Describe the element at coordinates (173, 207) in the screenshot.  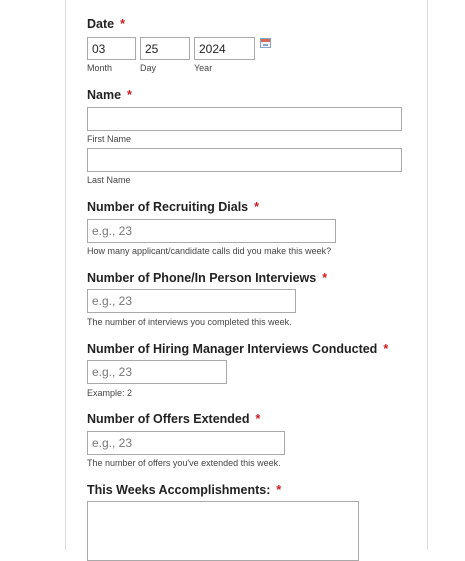
I see `recruiting-dials-label: Number of Recruiting Dials *` at that location.